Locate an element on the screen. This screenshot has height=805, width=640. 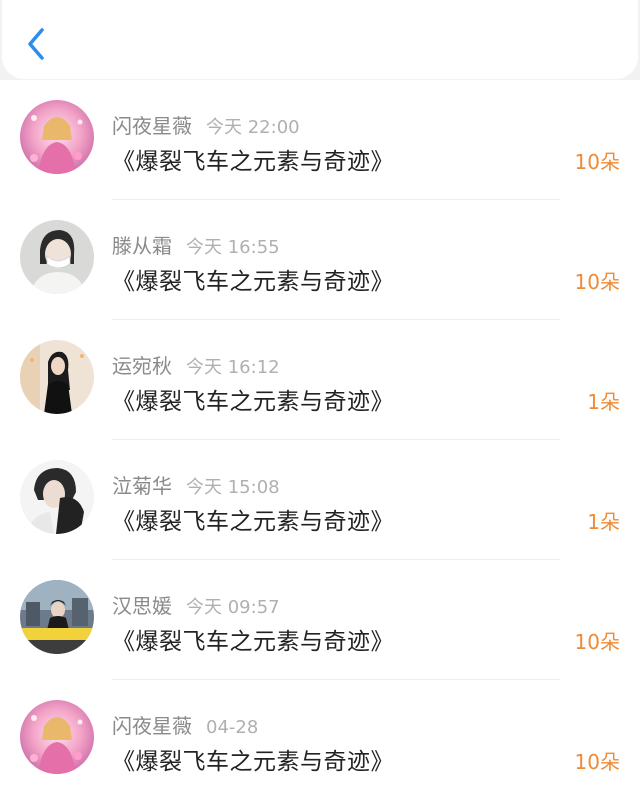
sender-name: 运宛秋 今天 16:12 is located at coordinates (196, 364).